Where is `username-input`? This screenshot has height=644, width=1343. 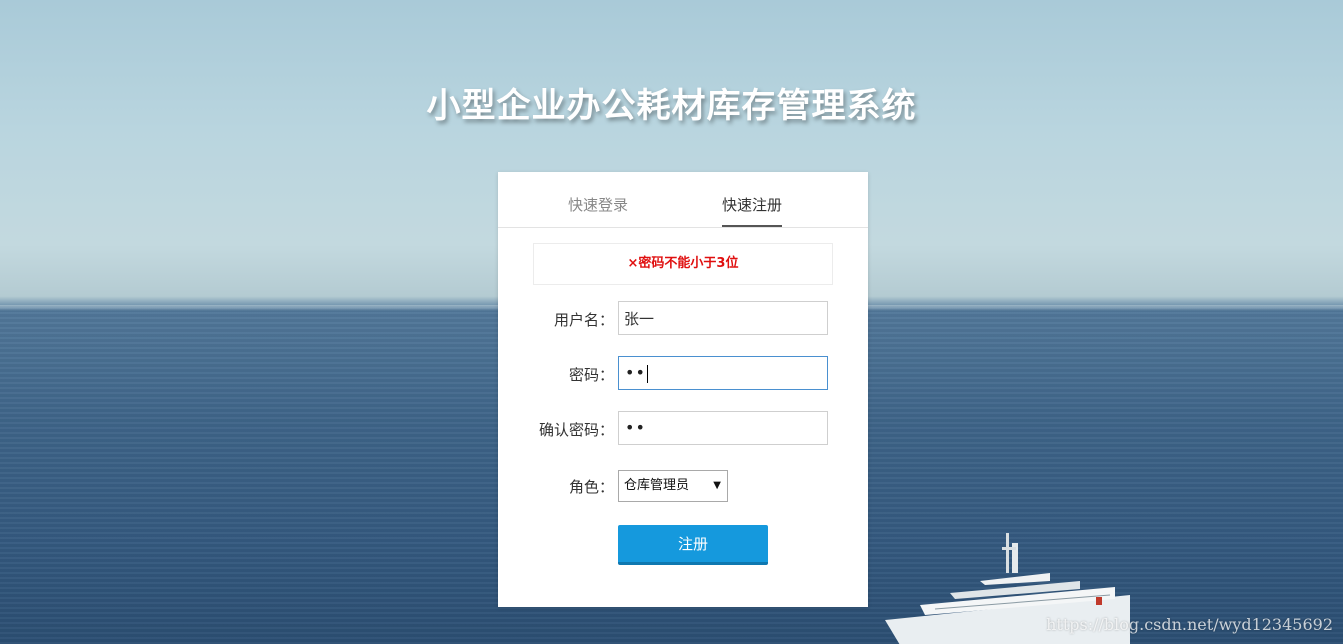
username-input is located at coordinates (723, 318).